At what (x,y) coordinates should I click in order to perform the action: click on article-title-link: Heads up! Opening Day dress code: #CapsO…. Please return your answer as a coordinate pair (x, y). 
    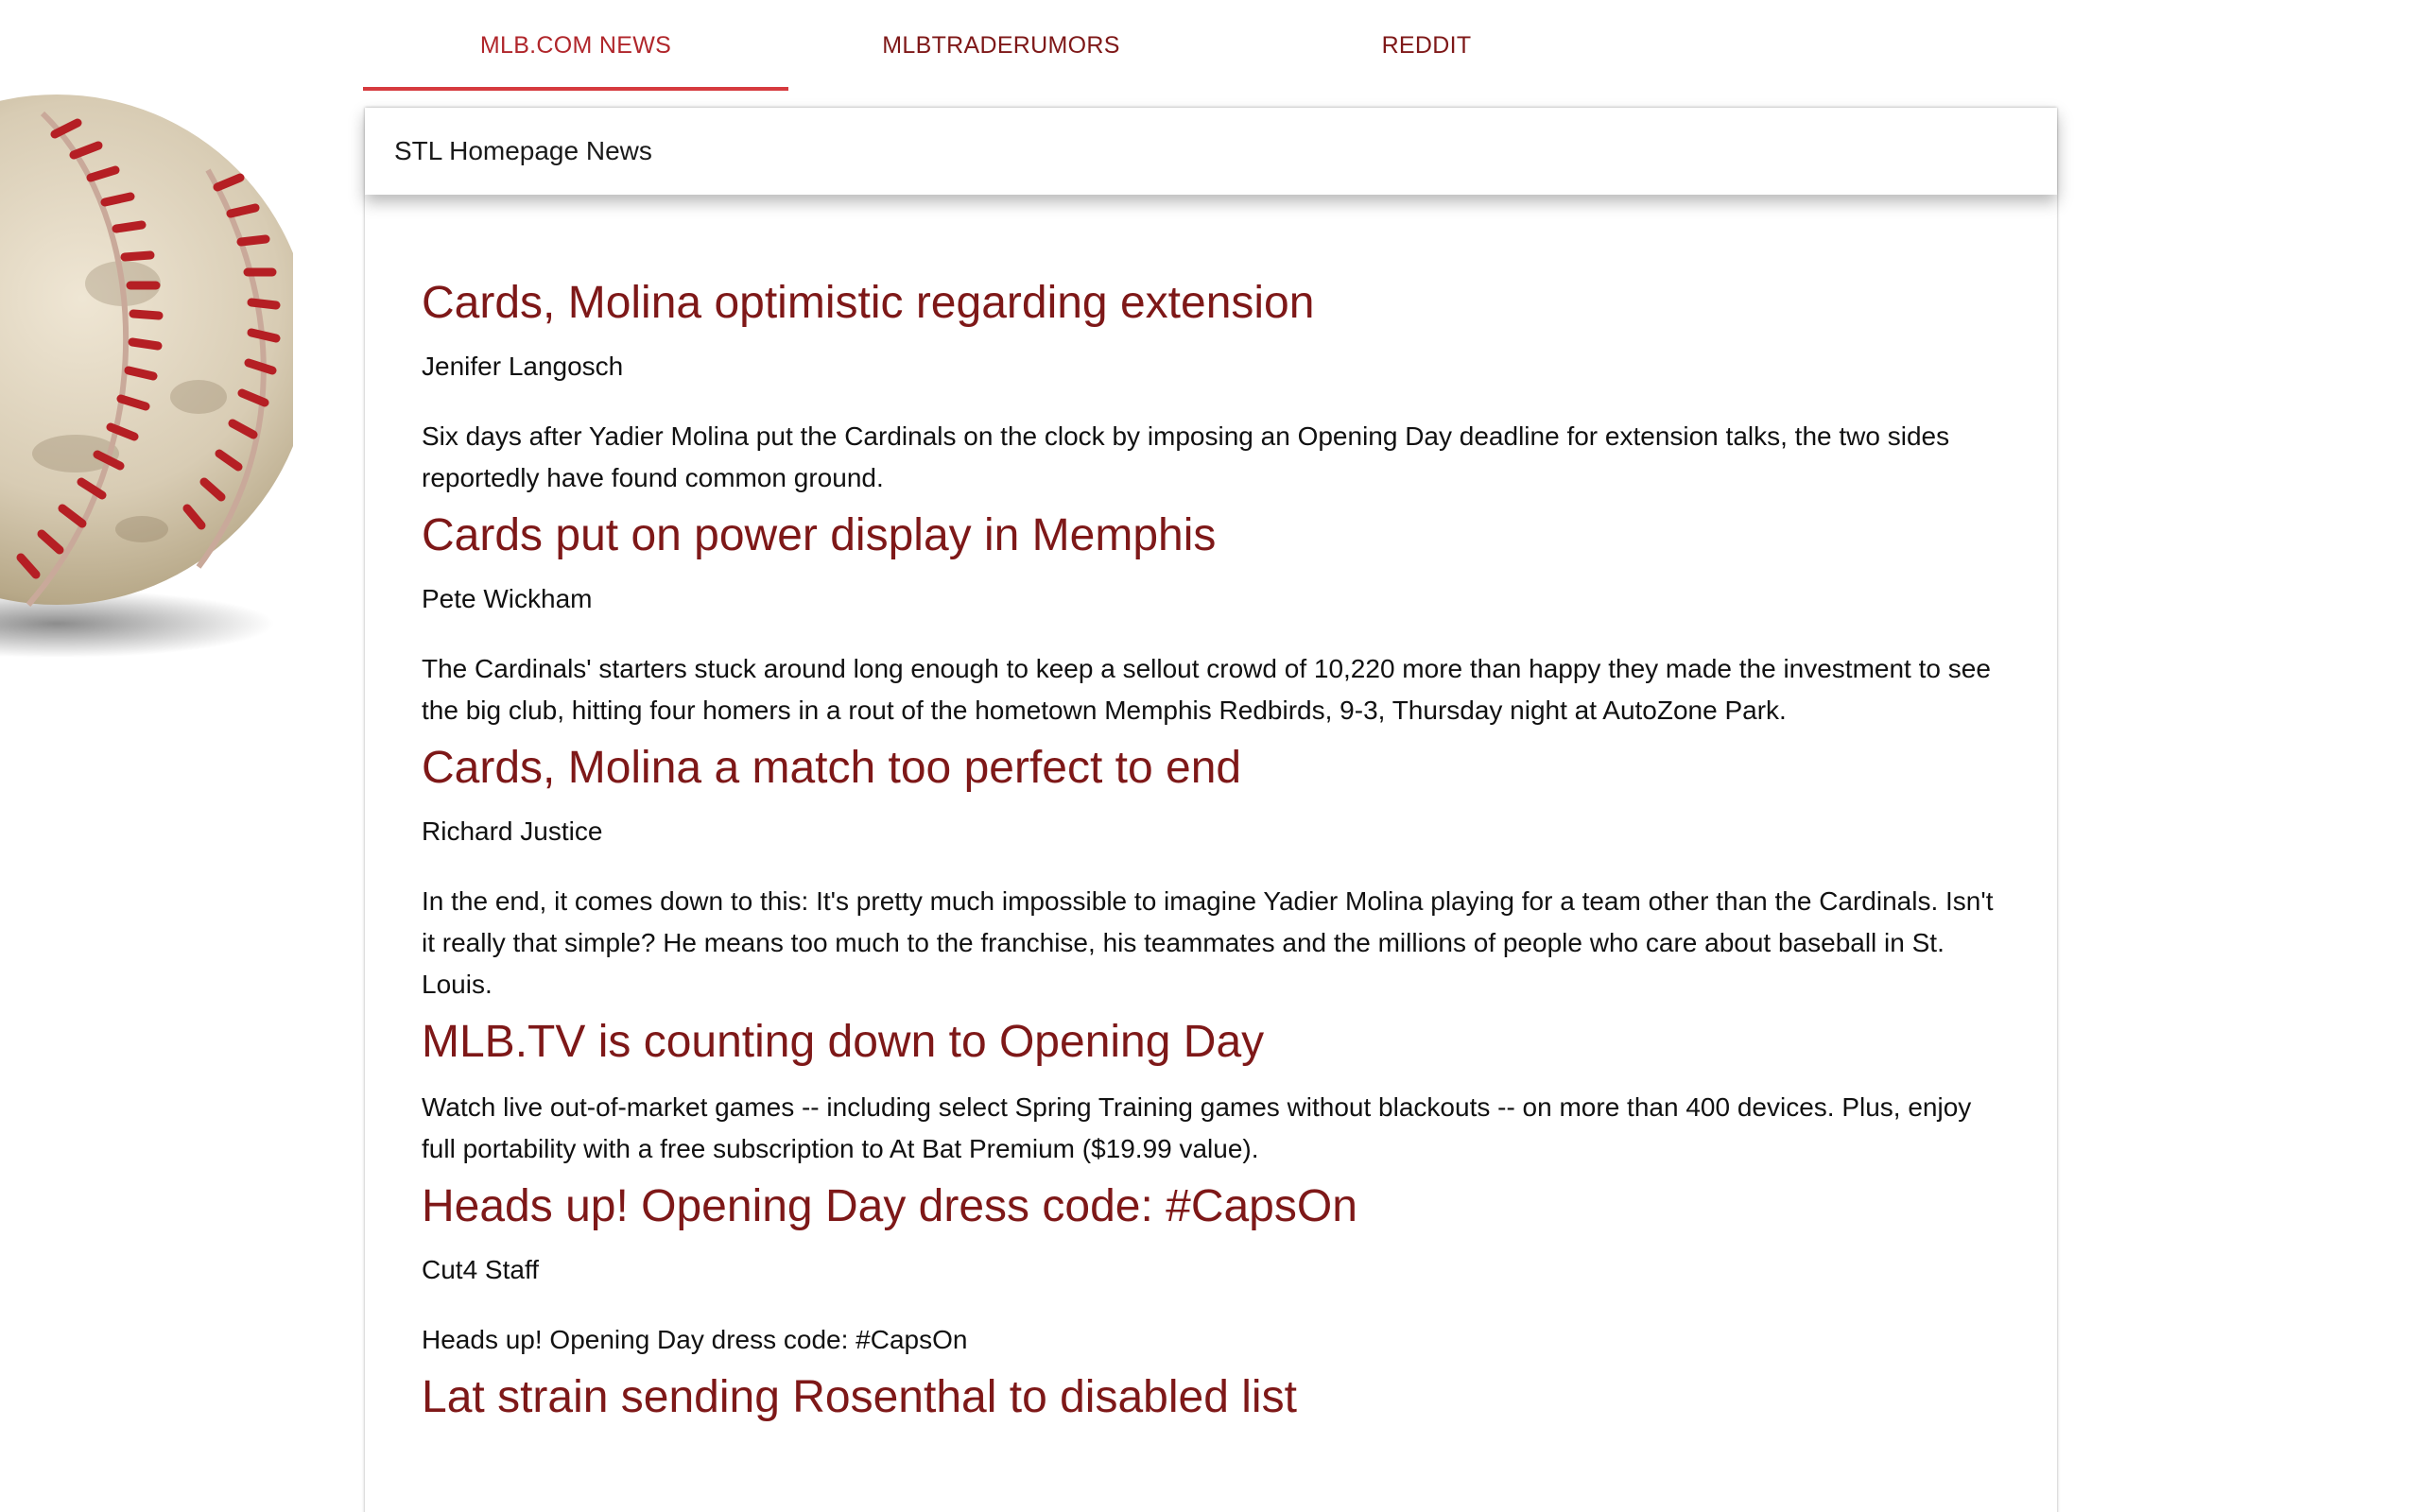
    Looking at the image, I should click on (1216, 1207).